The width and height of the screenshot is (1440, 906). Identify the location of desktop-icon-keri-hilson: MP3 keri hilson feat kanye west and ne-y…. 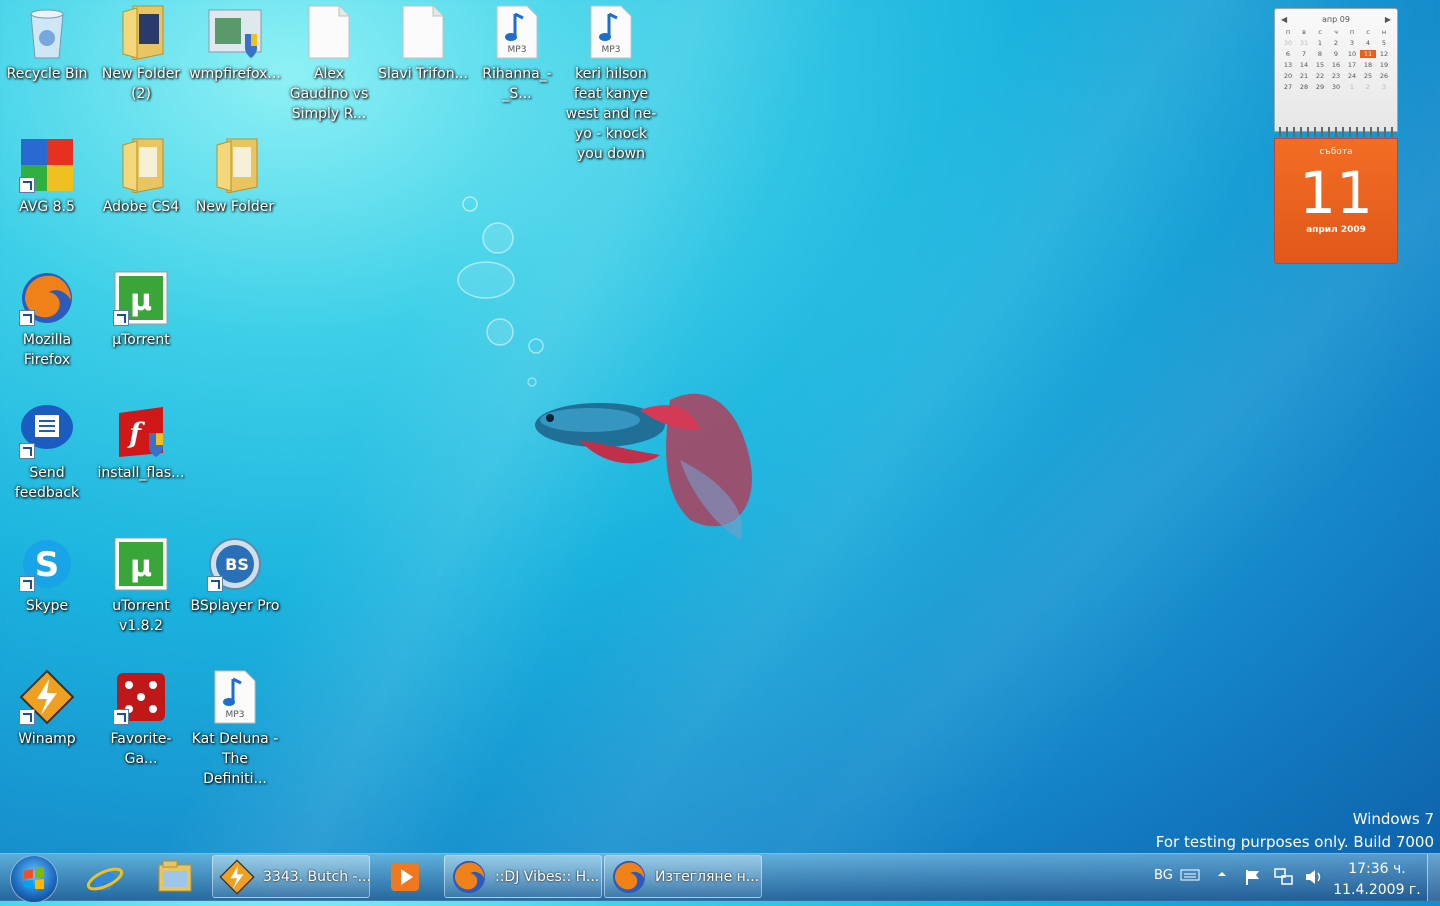
(611, 84).